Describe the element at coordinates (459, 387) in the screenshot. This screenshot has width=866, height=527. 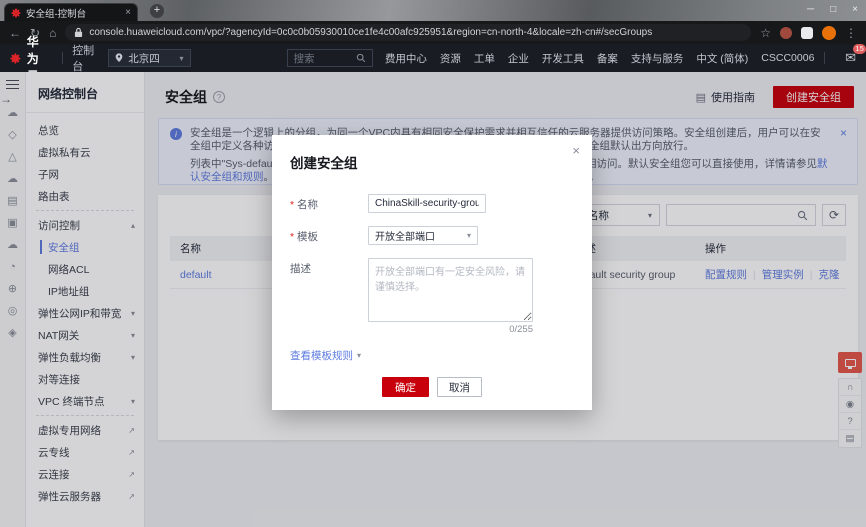
I see `cancel-button: 取消` at that location.